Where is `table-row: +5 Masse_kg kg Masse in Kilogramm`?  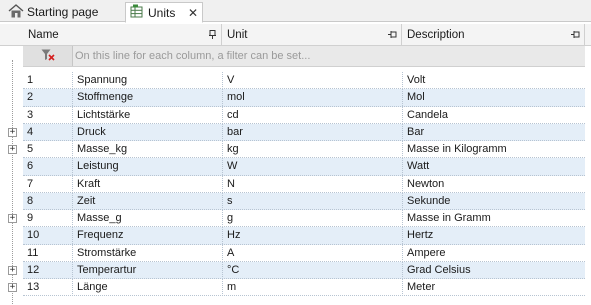
table-row: +5 Masse_kg kg Masse in Kilogramm is located at coordinates (295, 150).